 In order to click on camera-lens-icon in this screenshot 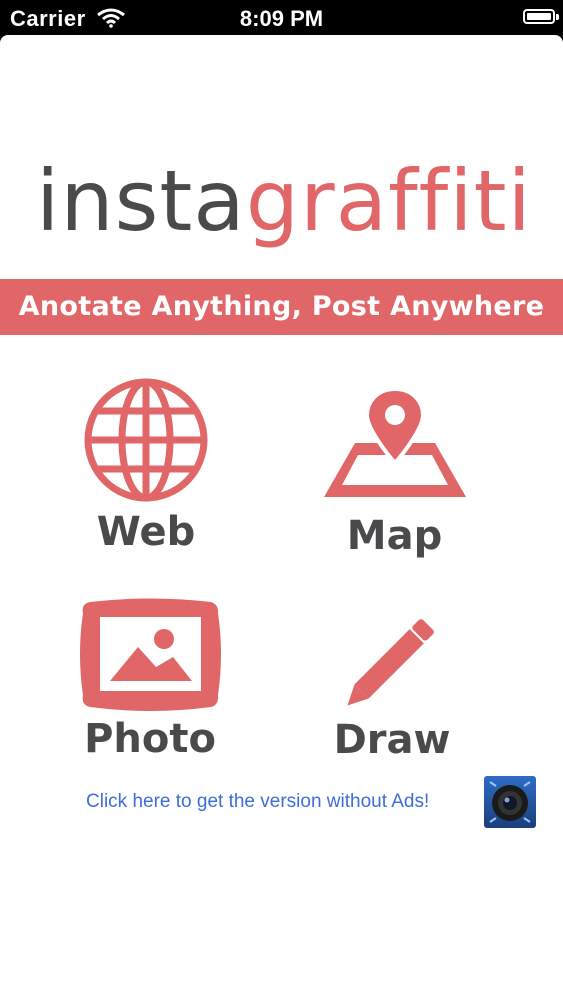, I will do `click(510, 802)`.